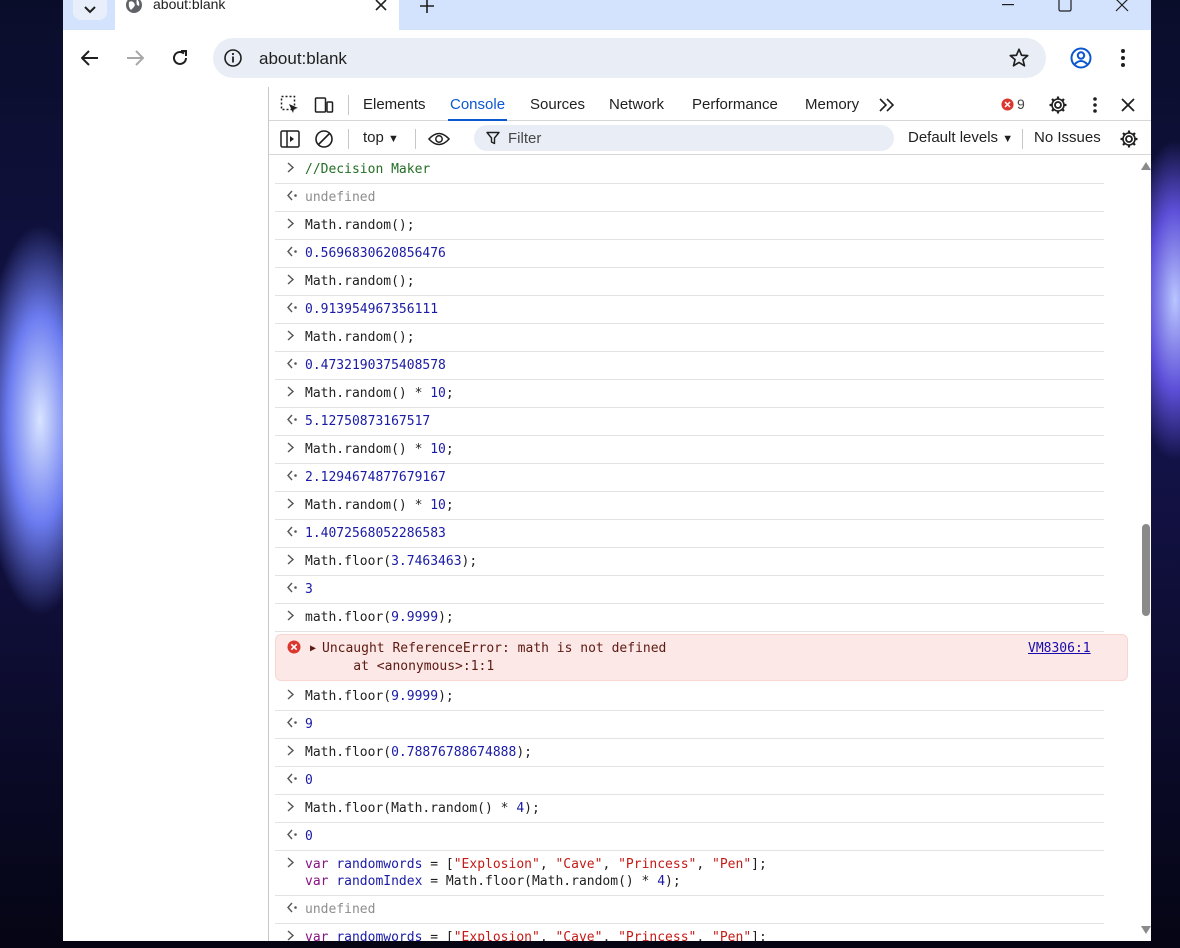 The width and height of the screenshot is (1180, 948). I want to click on more-tabs-icon, so click(887, 105).